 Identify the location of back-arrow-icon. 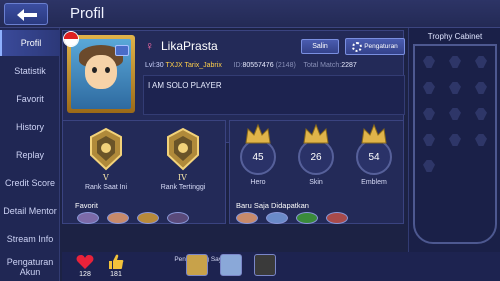
(27, 15).